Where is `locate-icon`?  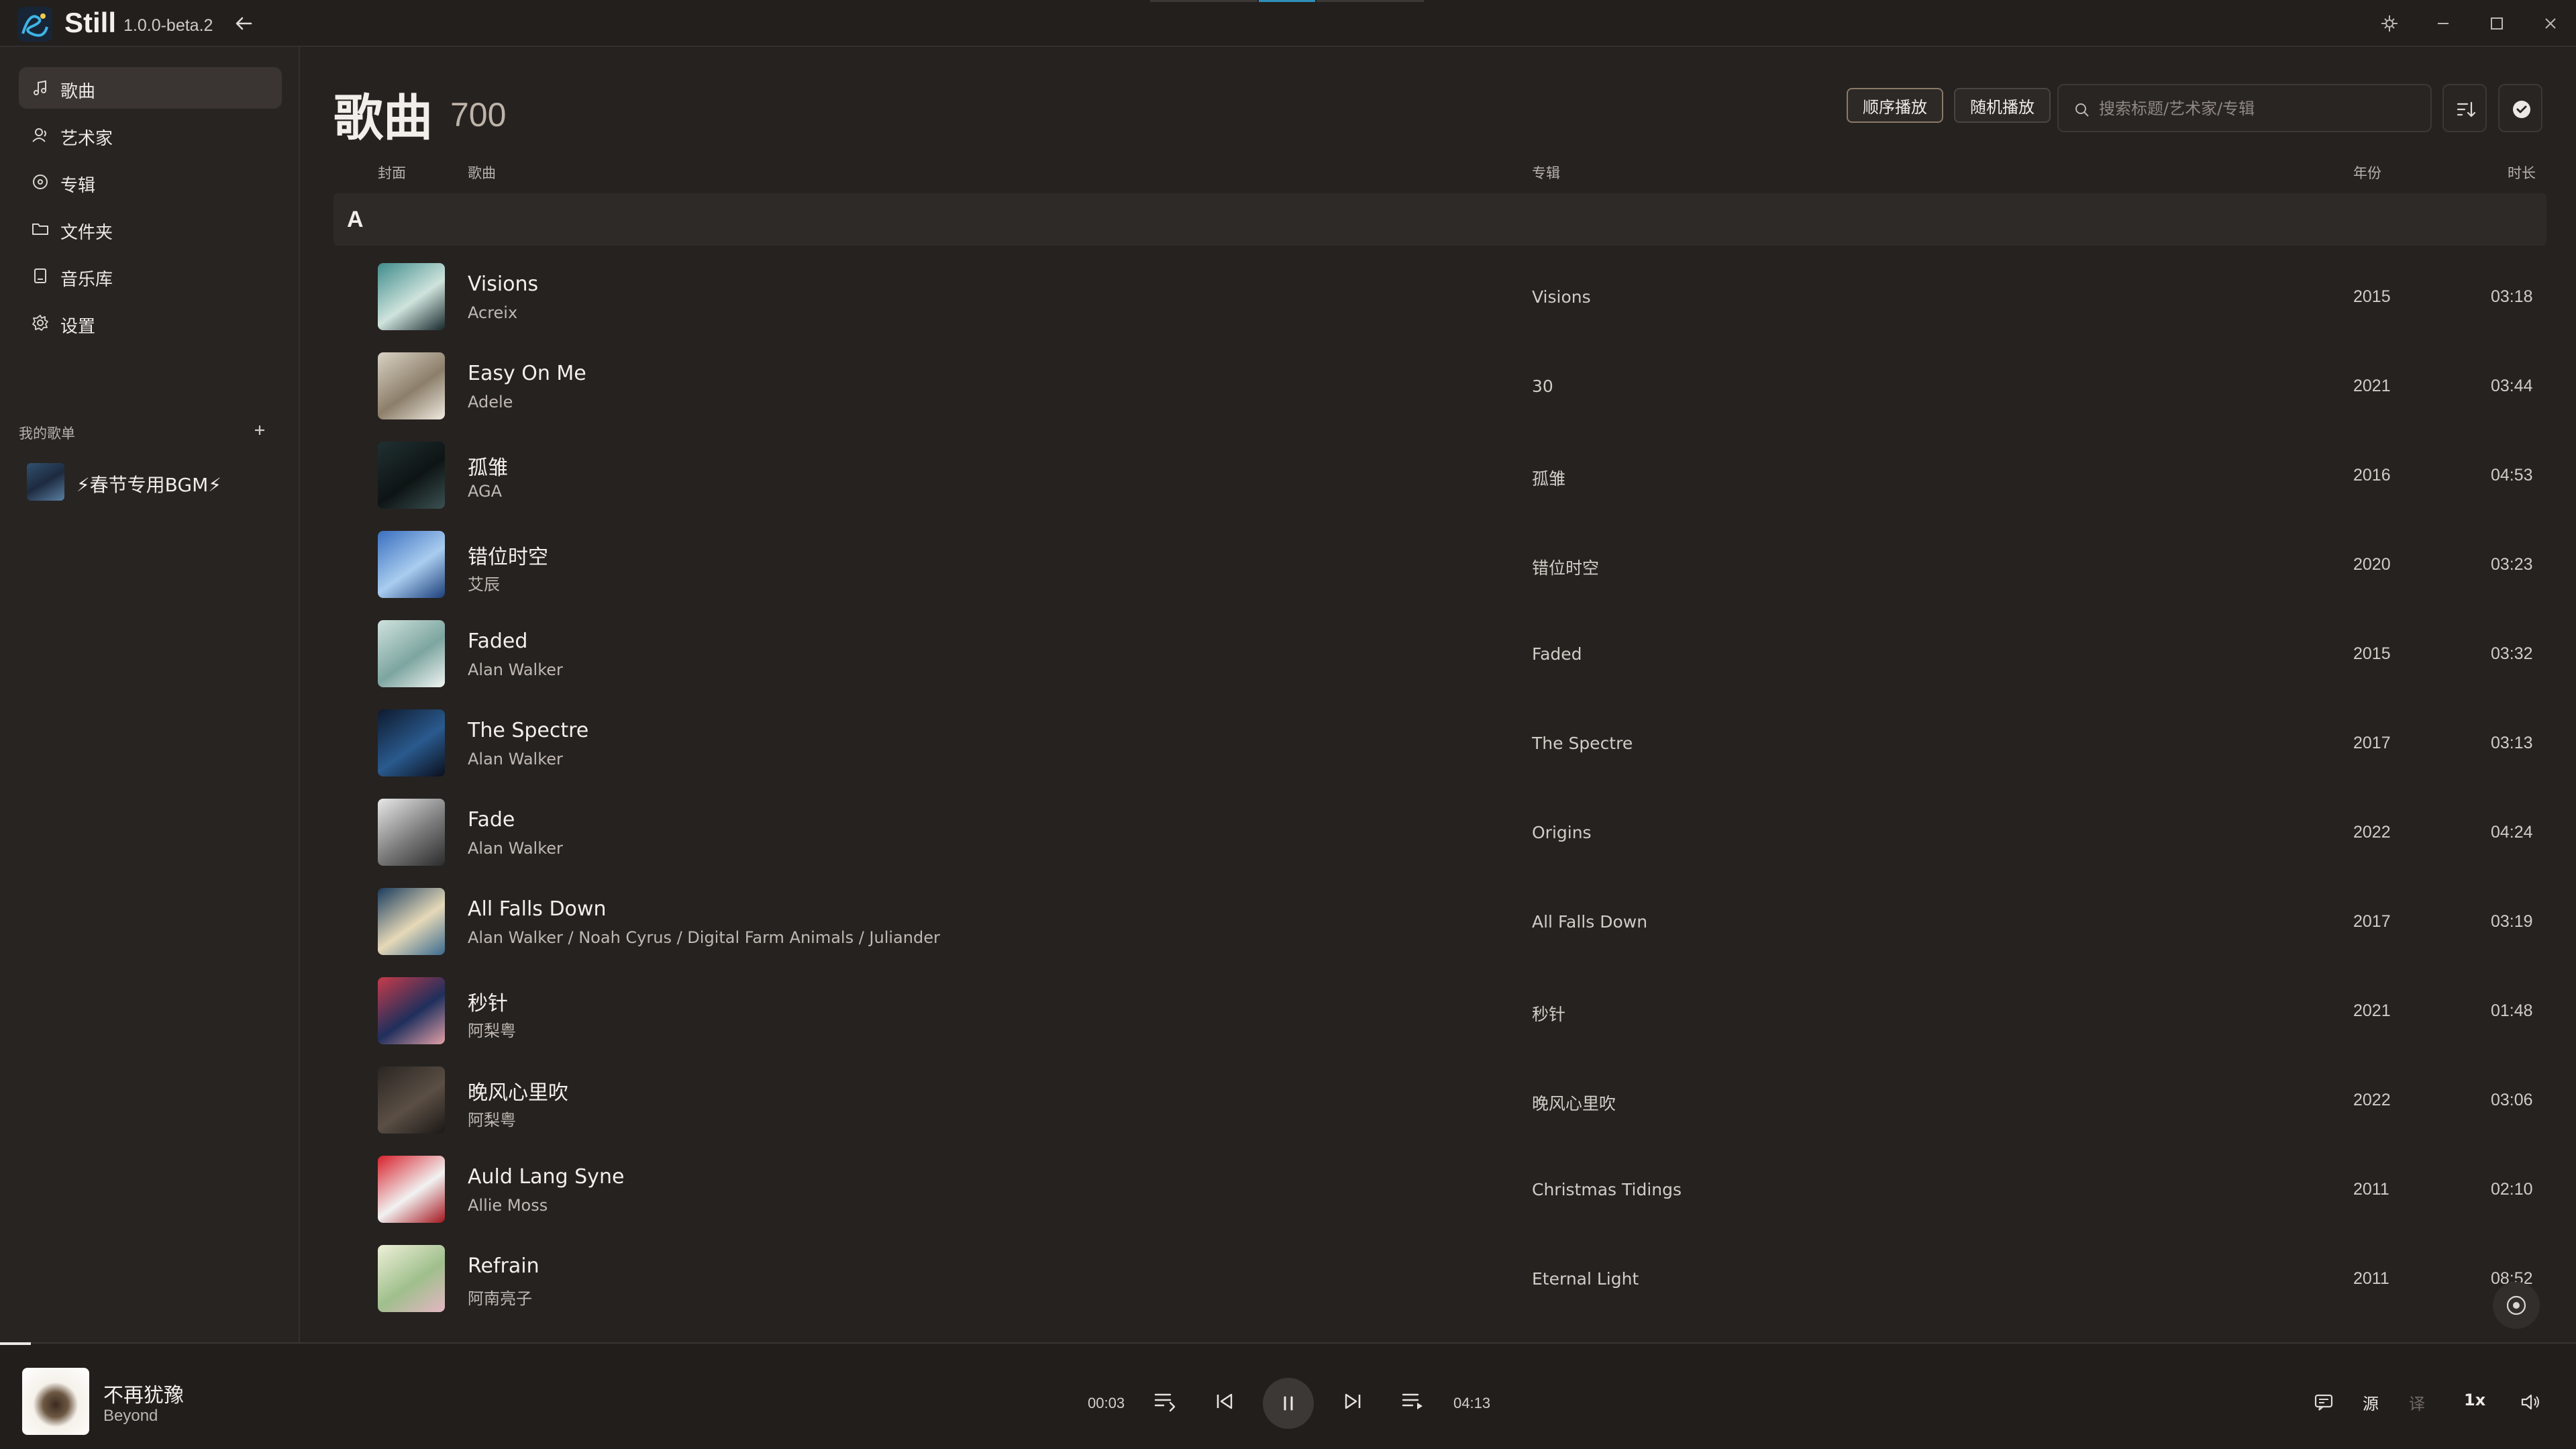 locate-icon is located at coordinates (2516, 1305).